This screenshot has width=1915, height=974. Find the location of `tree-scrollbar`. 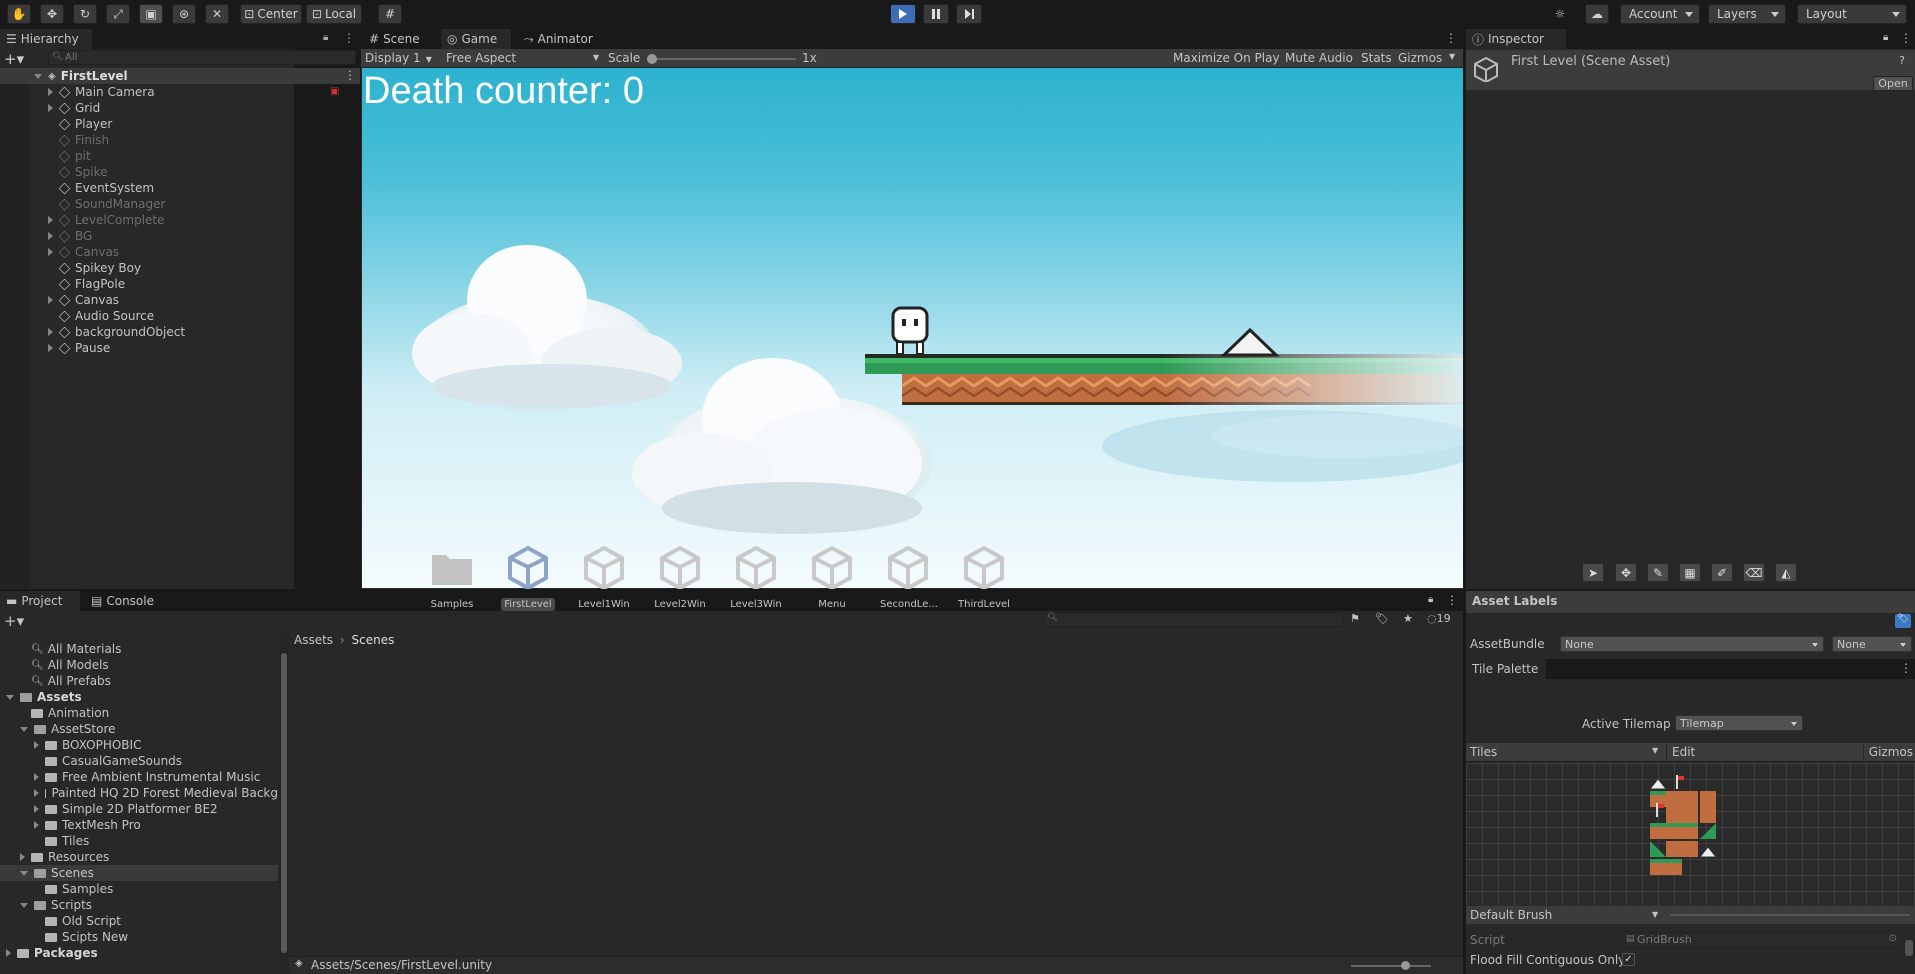

tree-scrollbar is located at coordinates (284, 803).